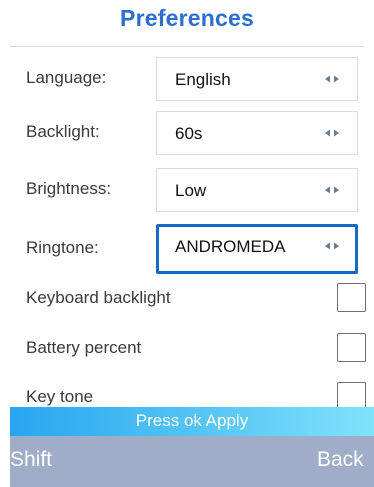  I want to click on battery-percent-checkbox, so click(351, 347).